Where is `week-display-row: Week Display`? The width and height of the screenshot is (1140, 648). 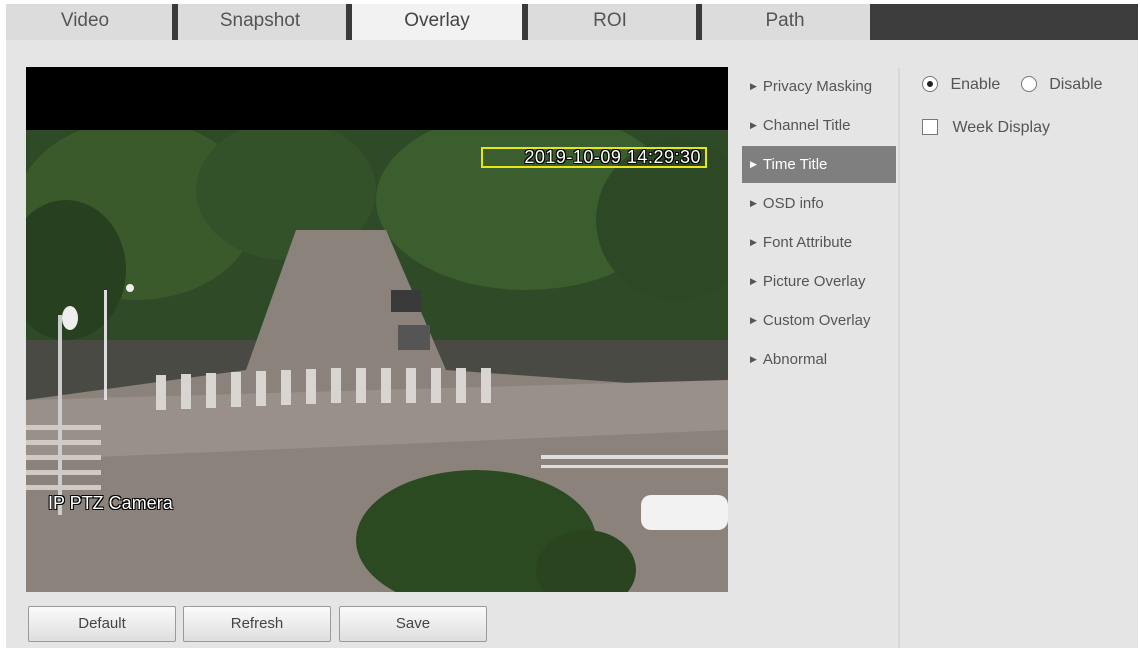
week-display-row: Week Display is located at coordinates (986, 128).